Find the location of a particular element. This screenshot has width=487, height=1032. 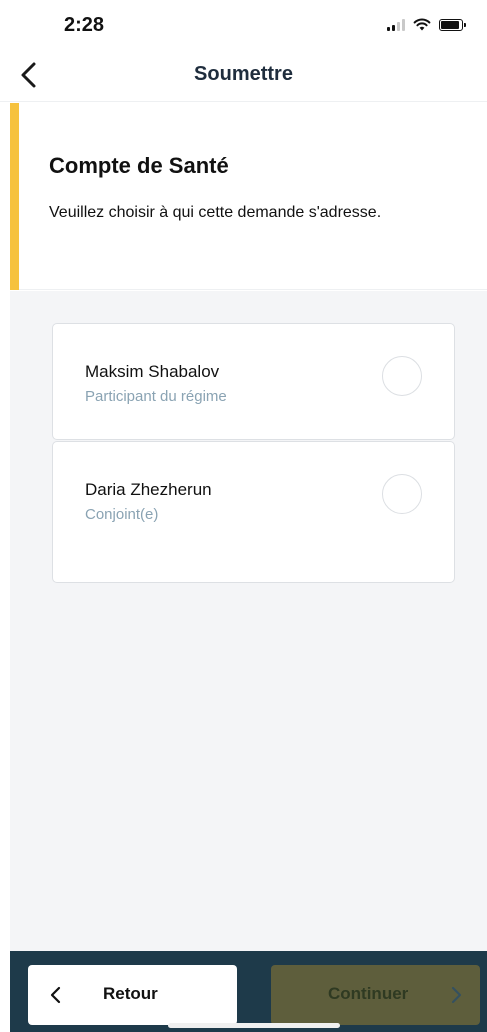

section-title: Compte de Santé is located at coordinates (139, 165).